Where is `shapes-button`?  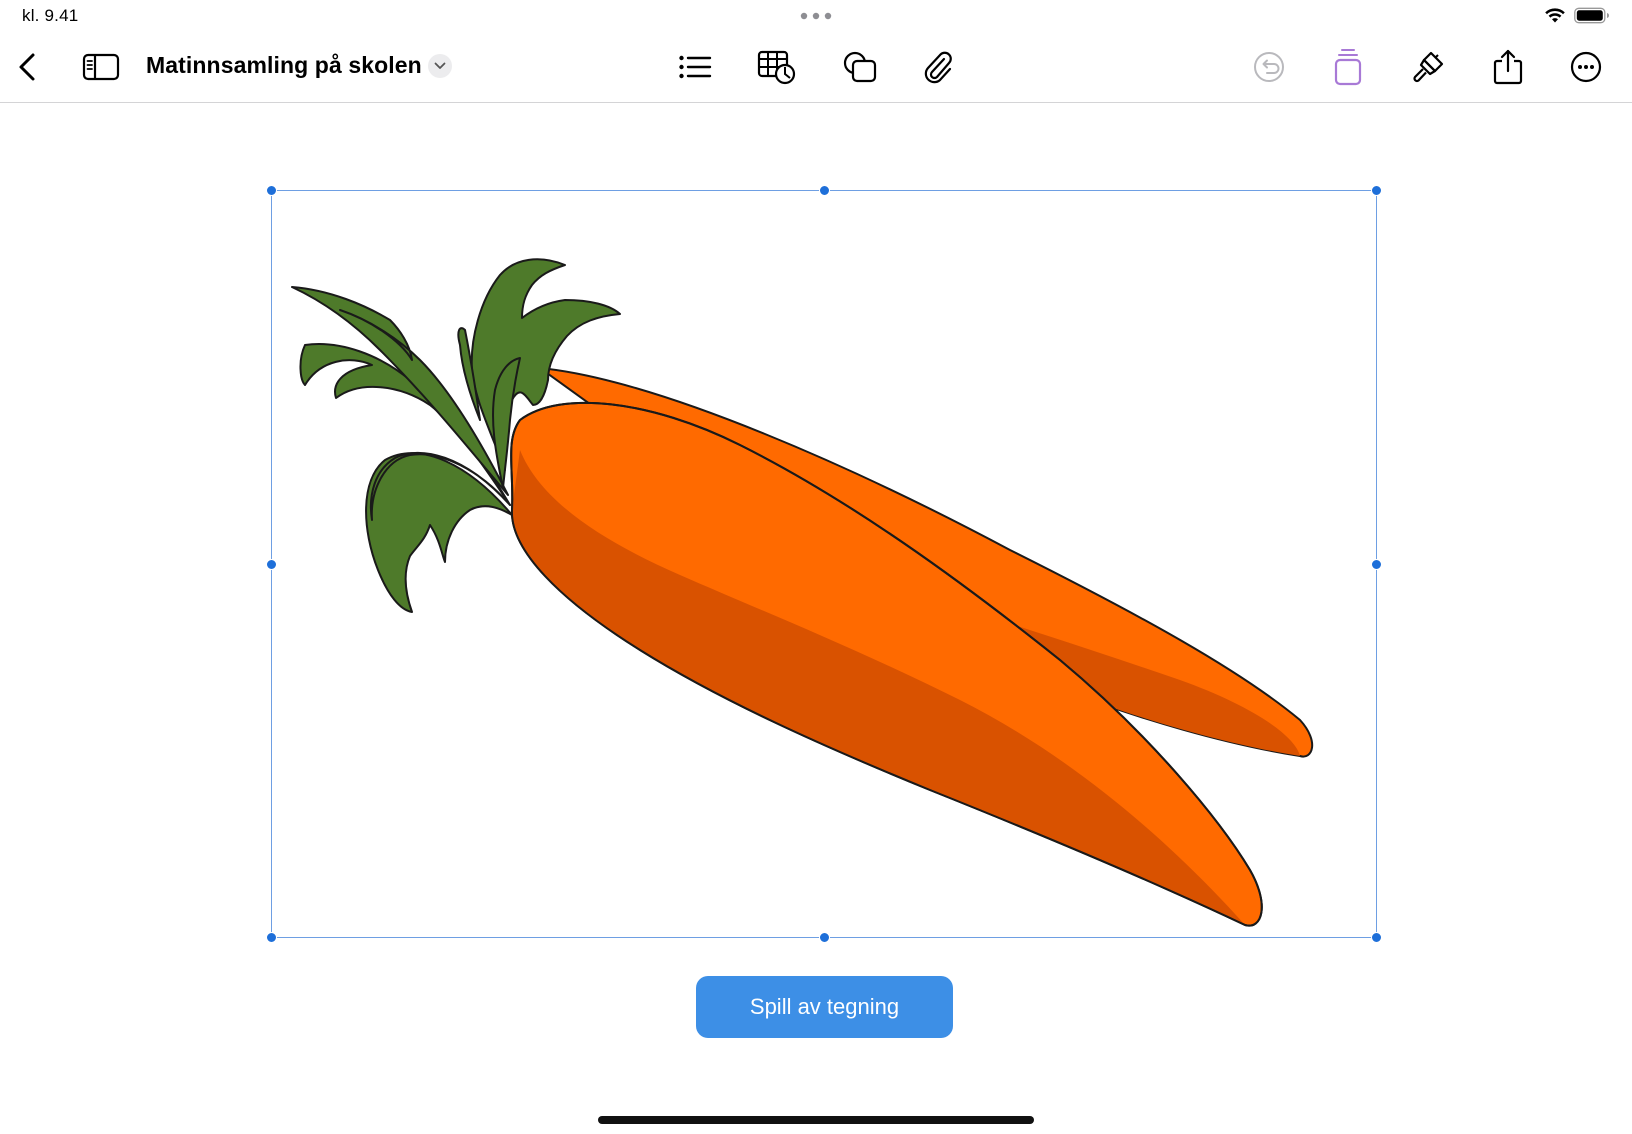
shapes-button is located at coordinates (860, 67).